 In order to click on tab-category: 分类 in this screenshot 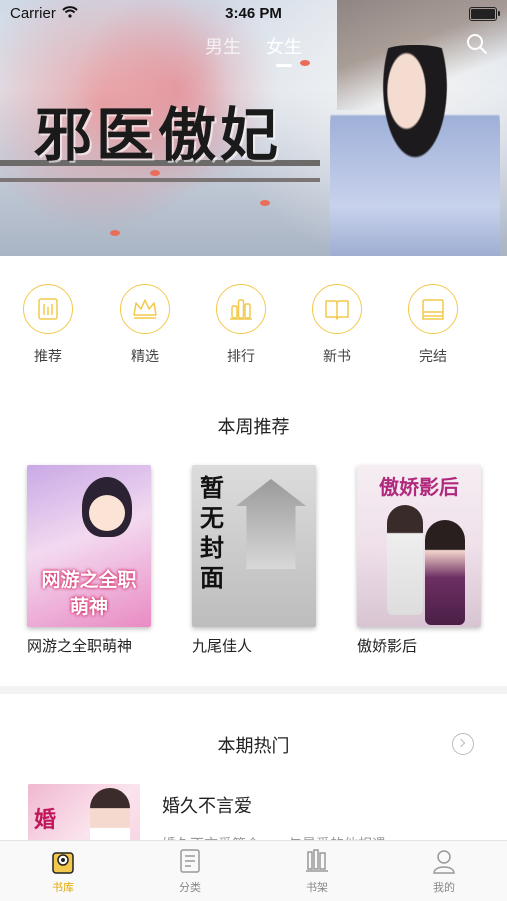, I will do `click(190, 871)`.